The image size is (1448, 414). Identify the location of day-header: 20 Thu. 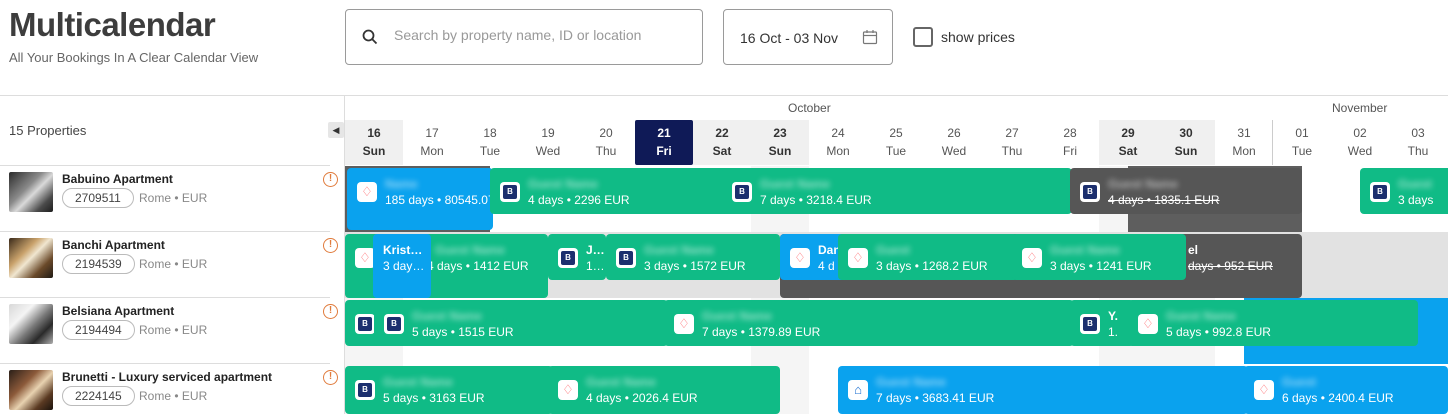
(606, 142).